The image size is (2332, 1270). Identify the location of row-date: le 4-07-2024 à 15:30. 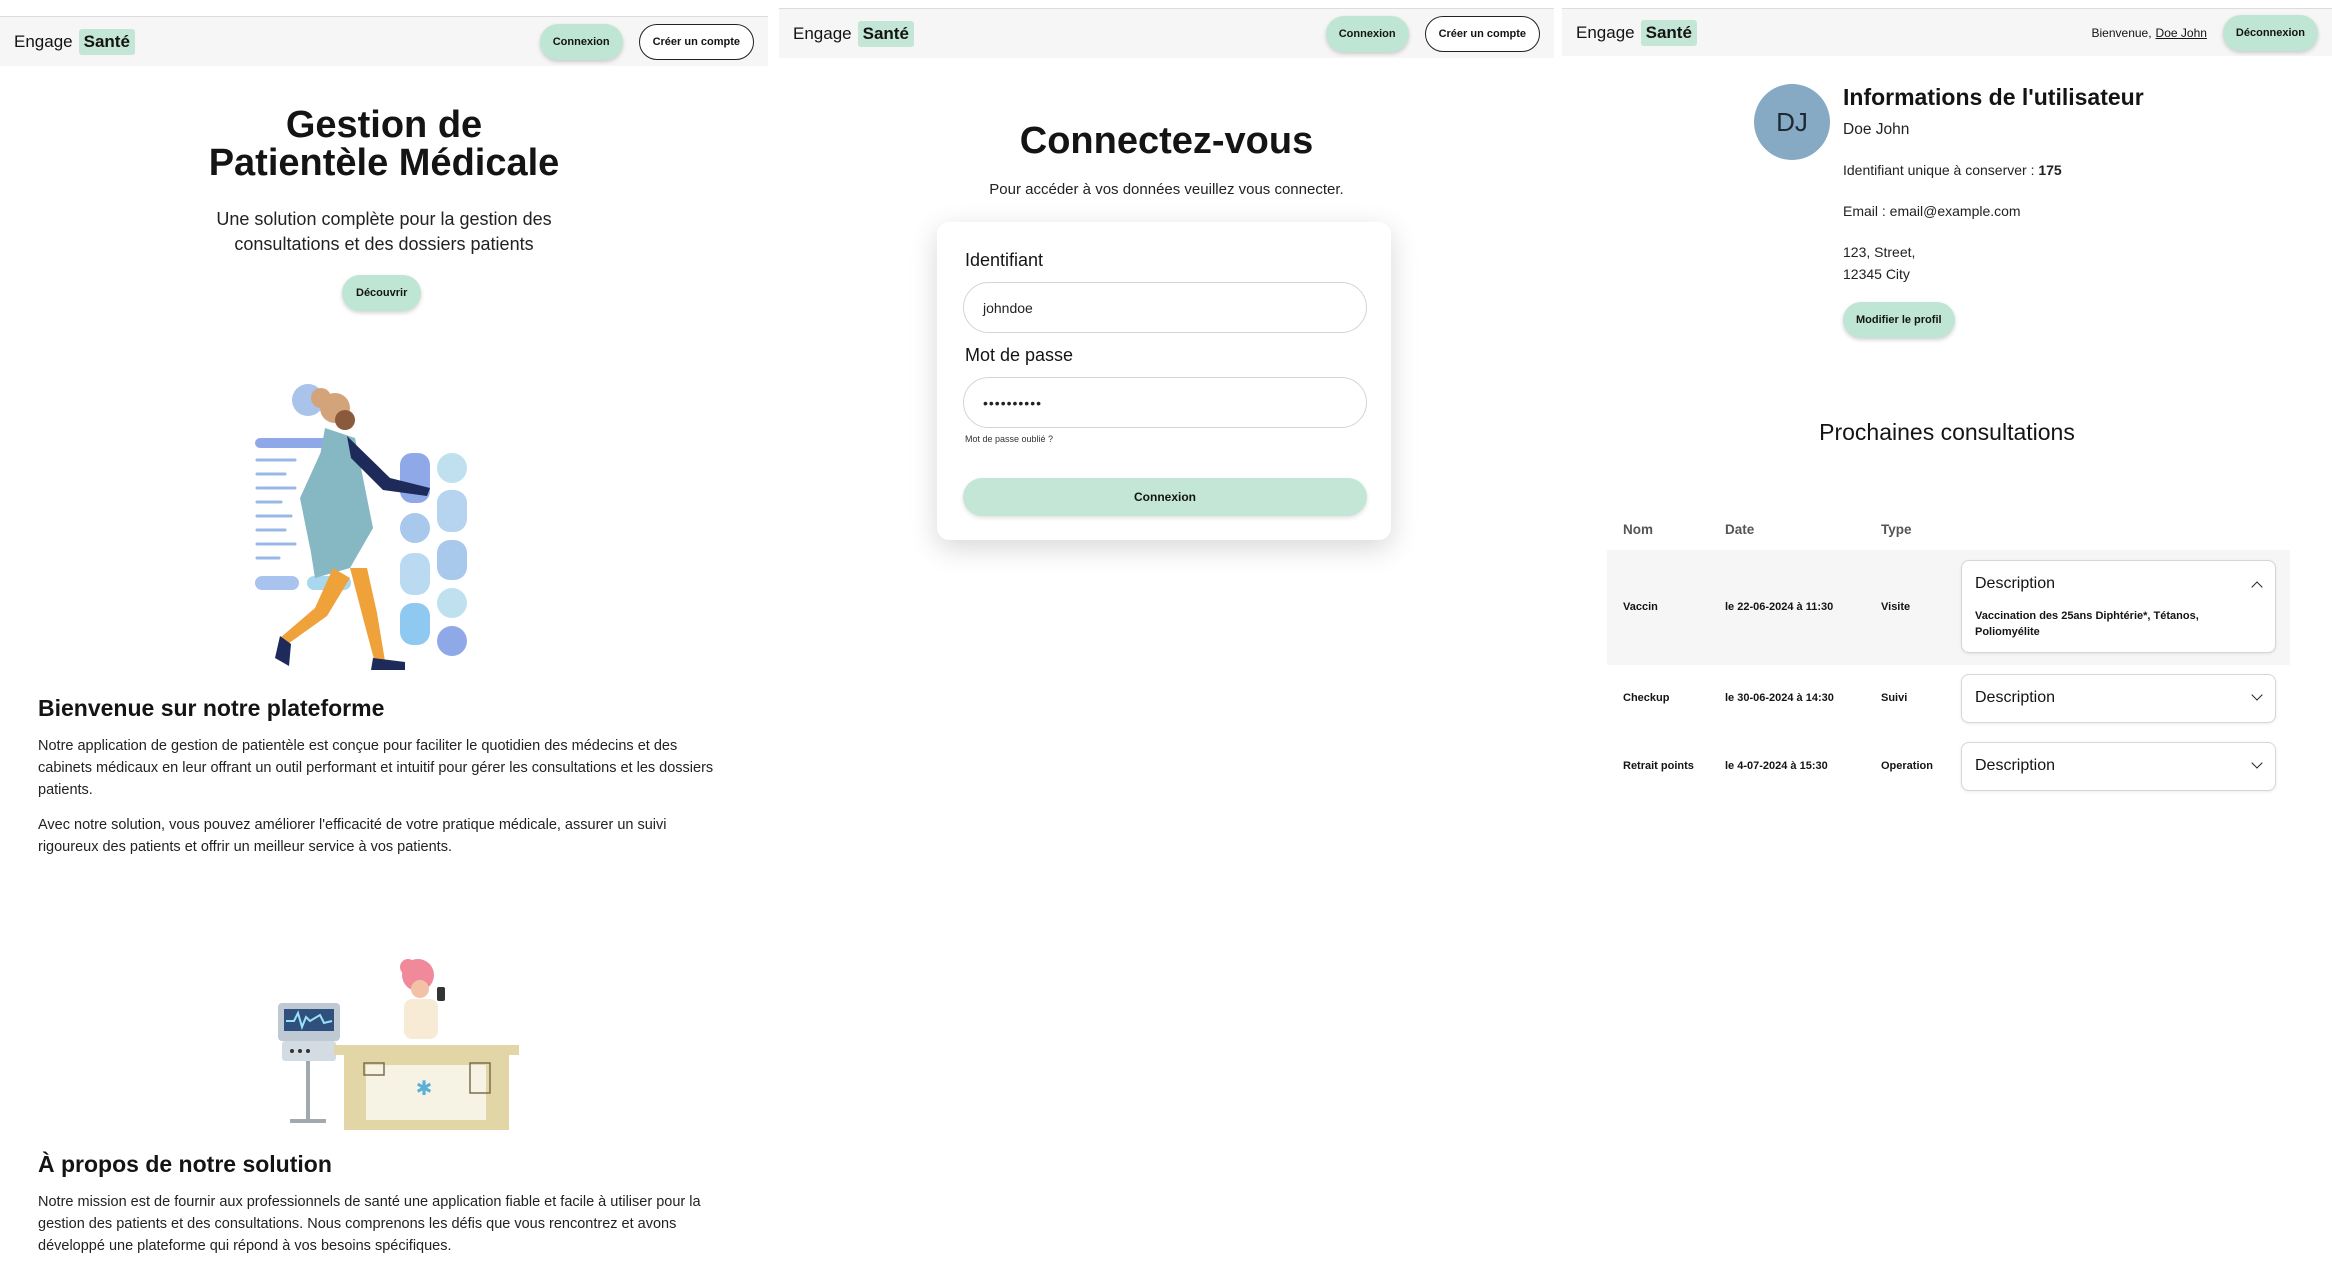
(1776, 766).